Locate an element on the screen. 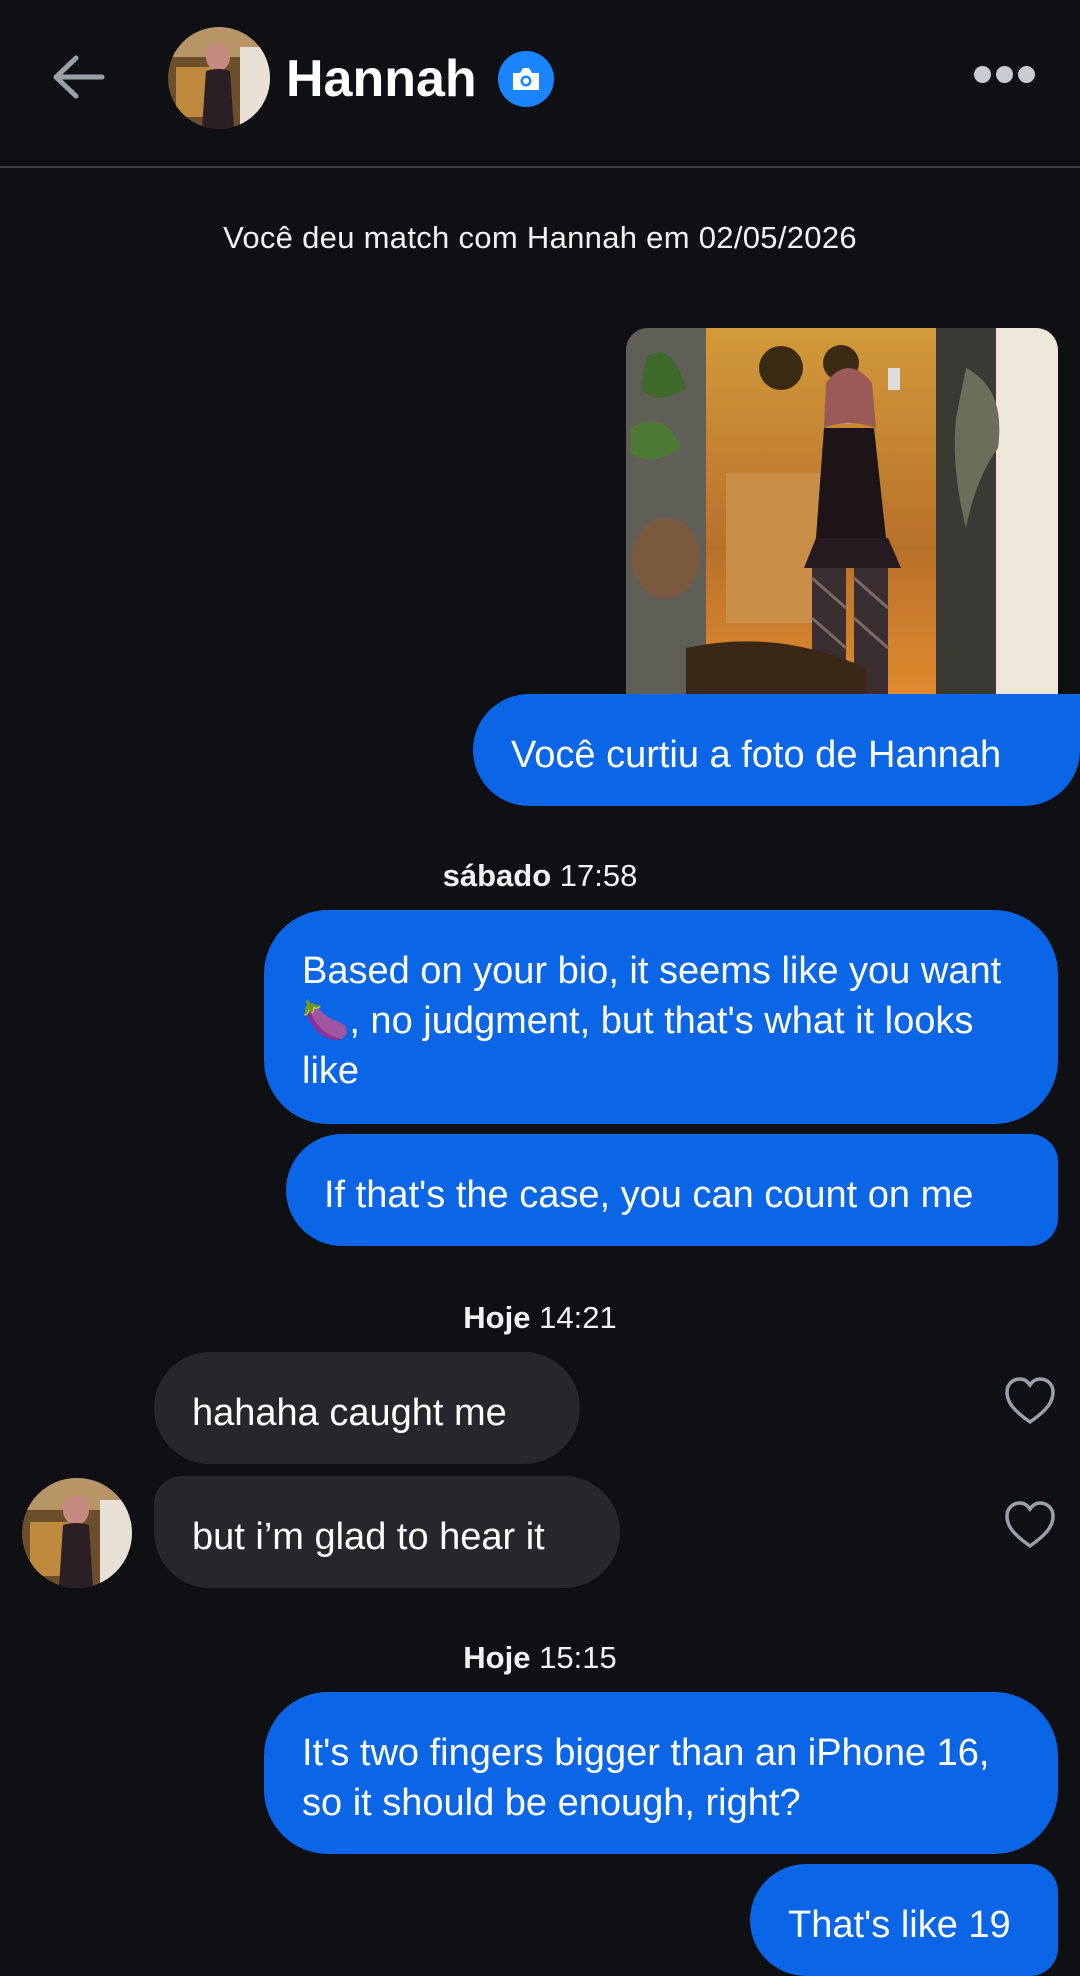 This screenshot has width=1080, height=1976. message-incoming: but i’m glad to hear it is located at coordinates (387, 1532).